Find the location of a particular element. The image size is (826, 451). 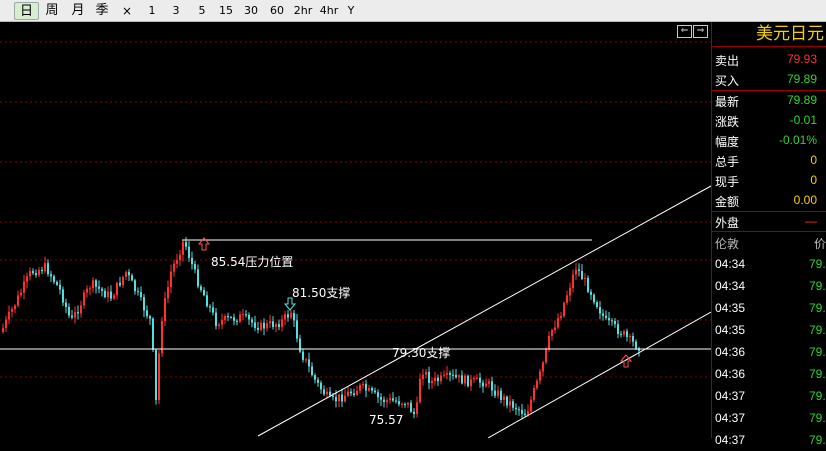

period-30min-button: 30 is located at coordinates (251, 11).